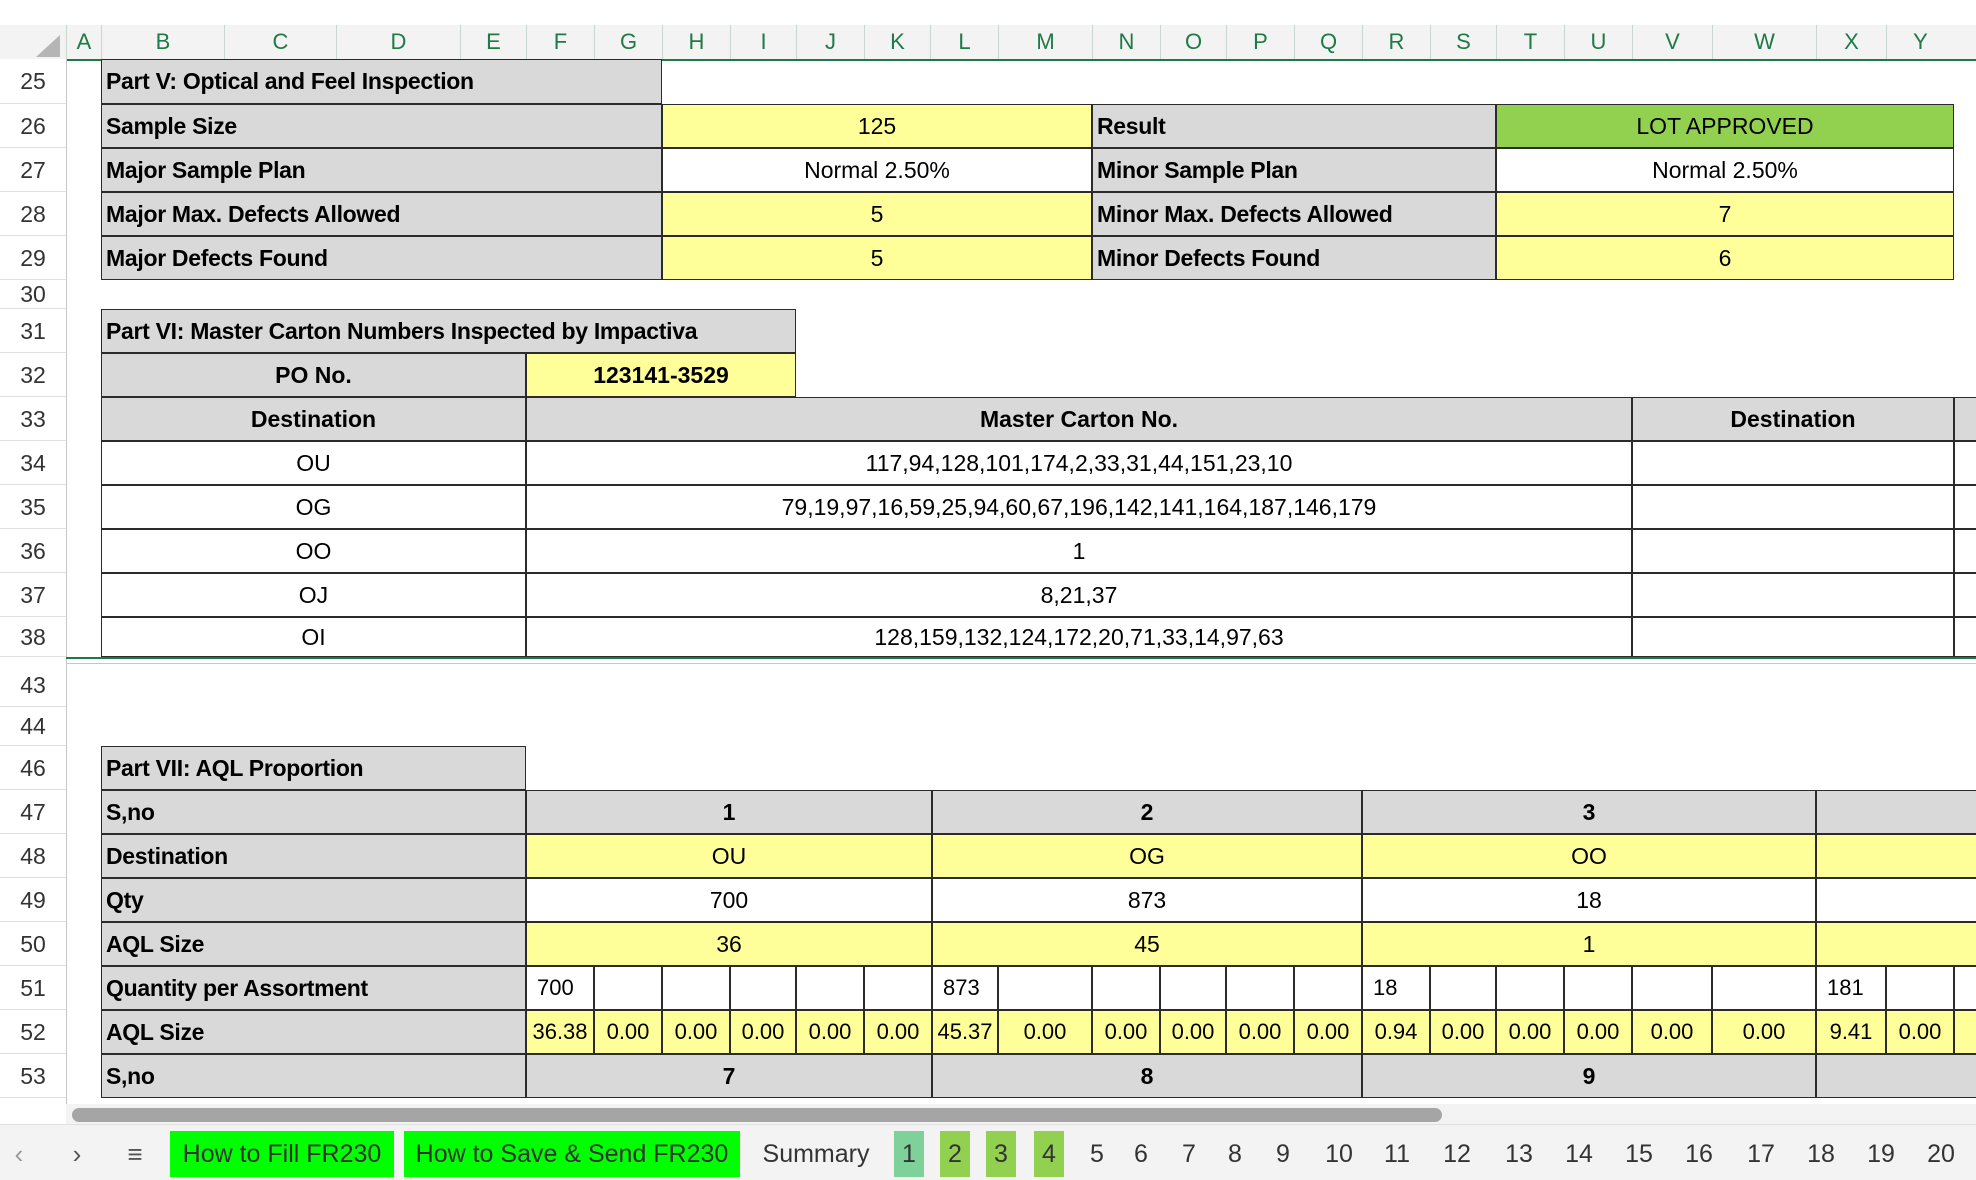 This screenshot has width=1976, height=1180. Describe the element at coordinates (33, 551) in the screenshot. I see `row-header-36: 36` at that location.